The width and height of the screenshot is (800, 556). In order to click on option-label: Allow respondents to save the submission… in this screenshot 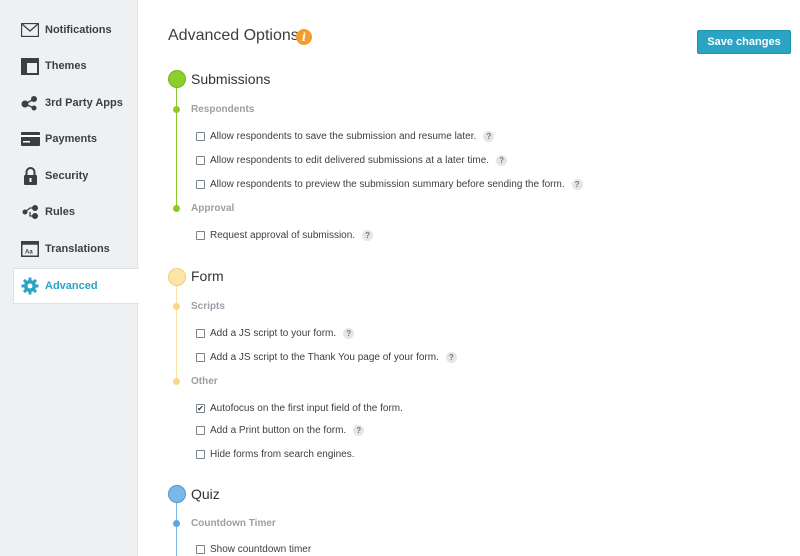, I will do `click(343, 136)`.